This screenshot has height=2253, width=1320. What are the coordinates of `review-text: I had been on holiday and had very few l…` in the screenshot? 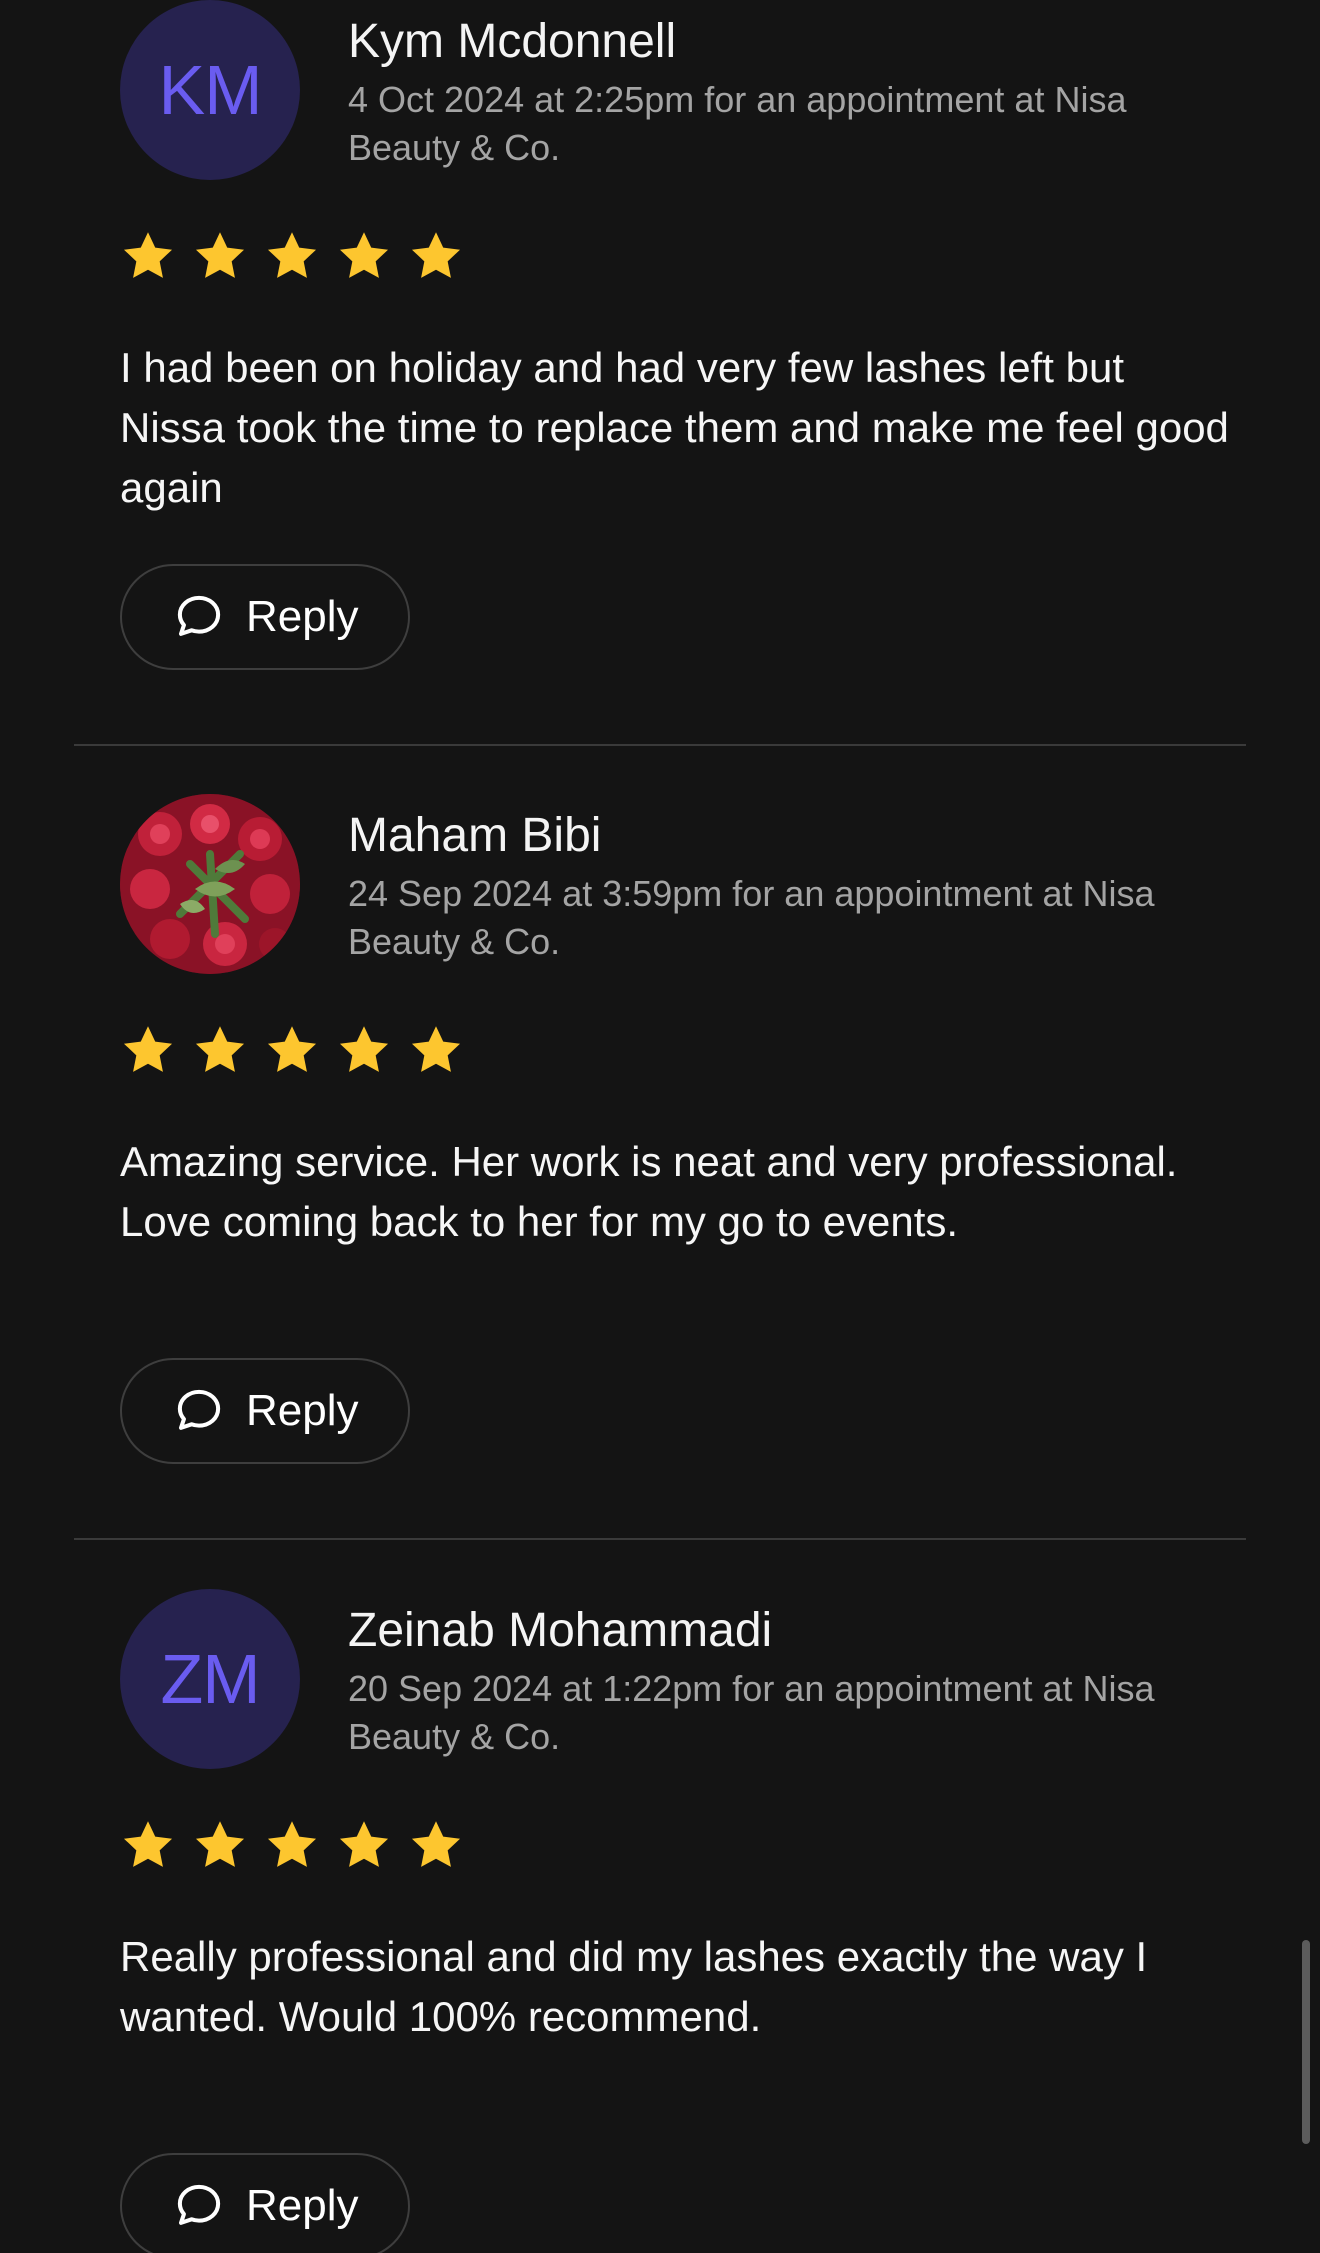 It's located at (674, 427).